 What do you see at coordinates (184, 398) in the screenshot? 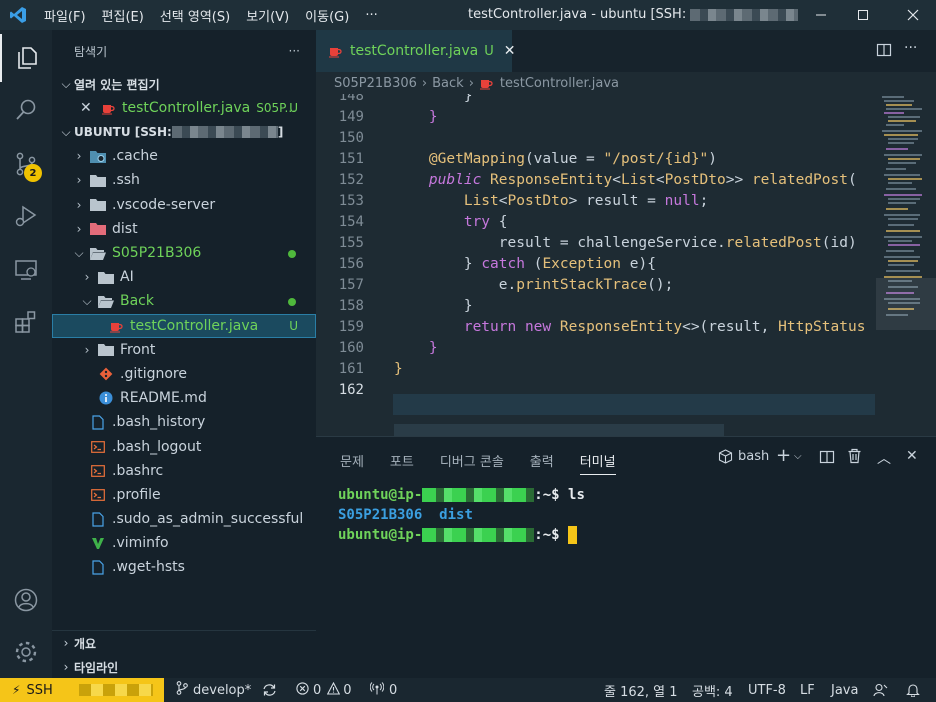
I see `tree-file-readme: README.md` at bounding box center [184, 398].